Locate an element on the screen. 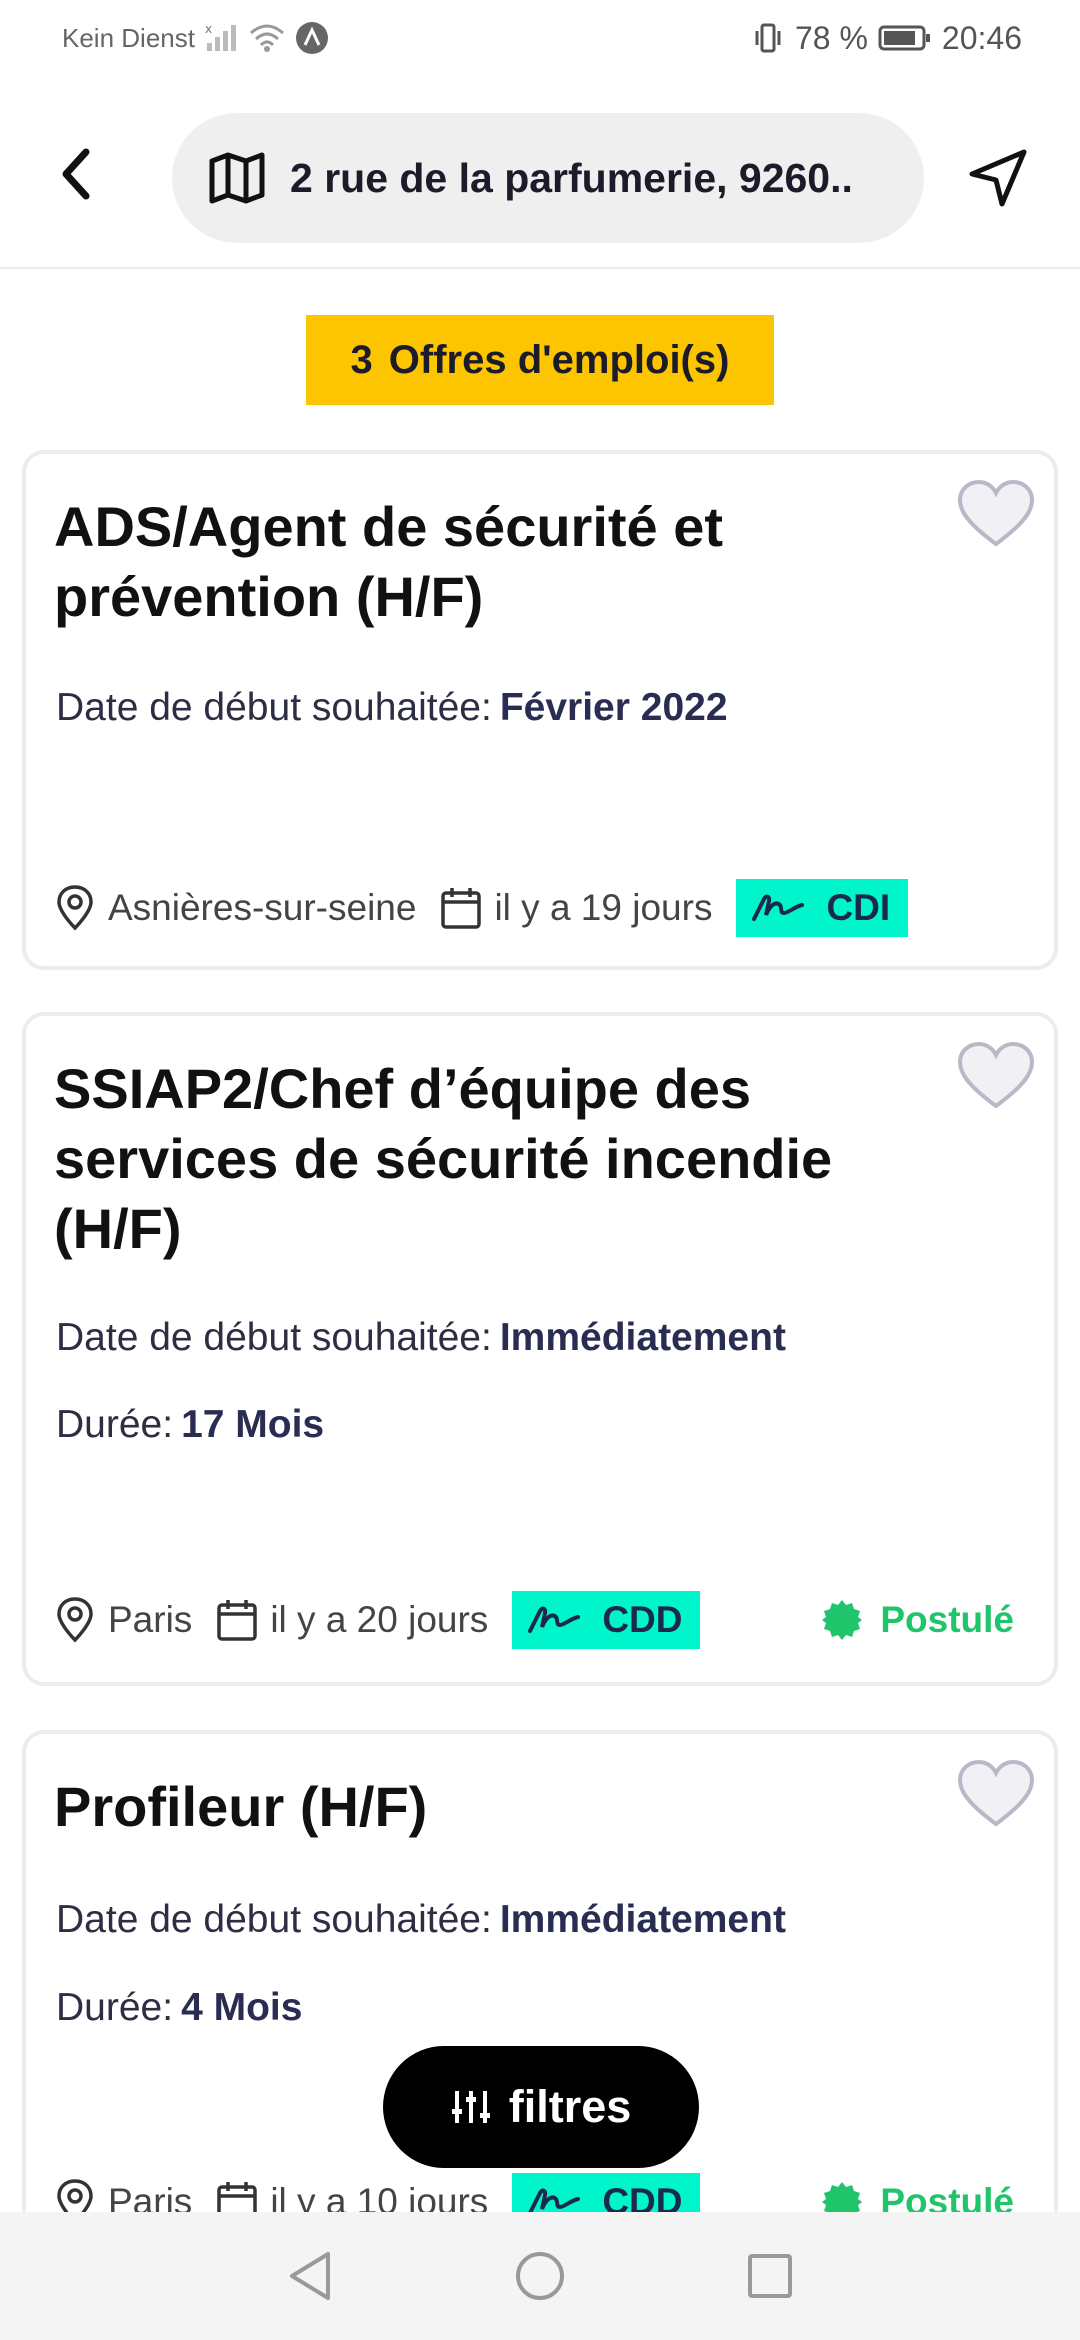 Image resolution: width=1080 pixels, height=2340 pixels. circle-home-icon is located at coordinates (540, 2276).